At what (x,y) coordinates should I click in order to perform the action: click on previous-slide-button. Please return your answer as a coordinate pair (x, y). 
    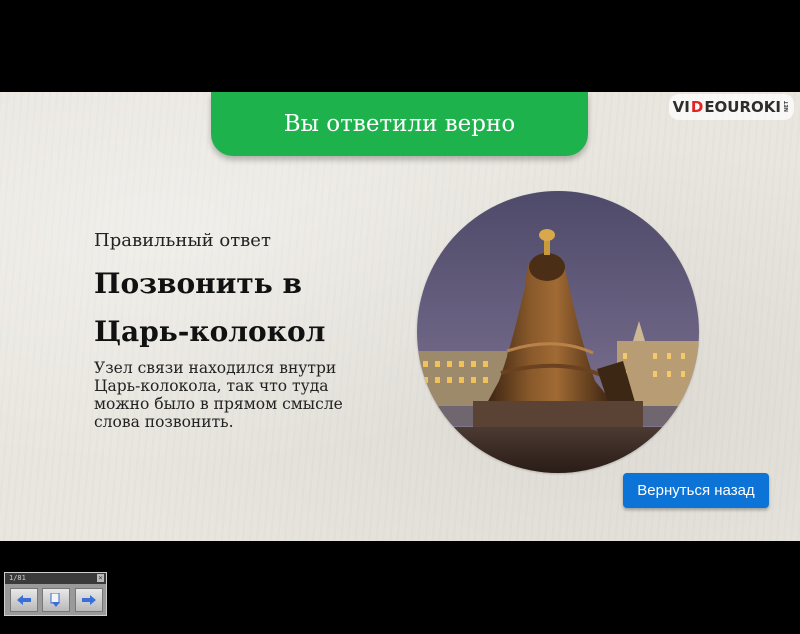
    Looking at the image, I should click on (24, 600).